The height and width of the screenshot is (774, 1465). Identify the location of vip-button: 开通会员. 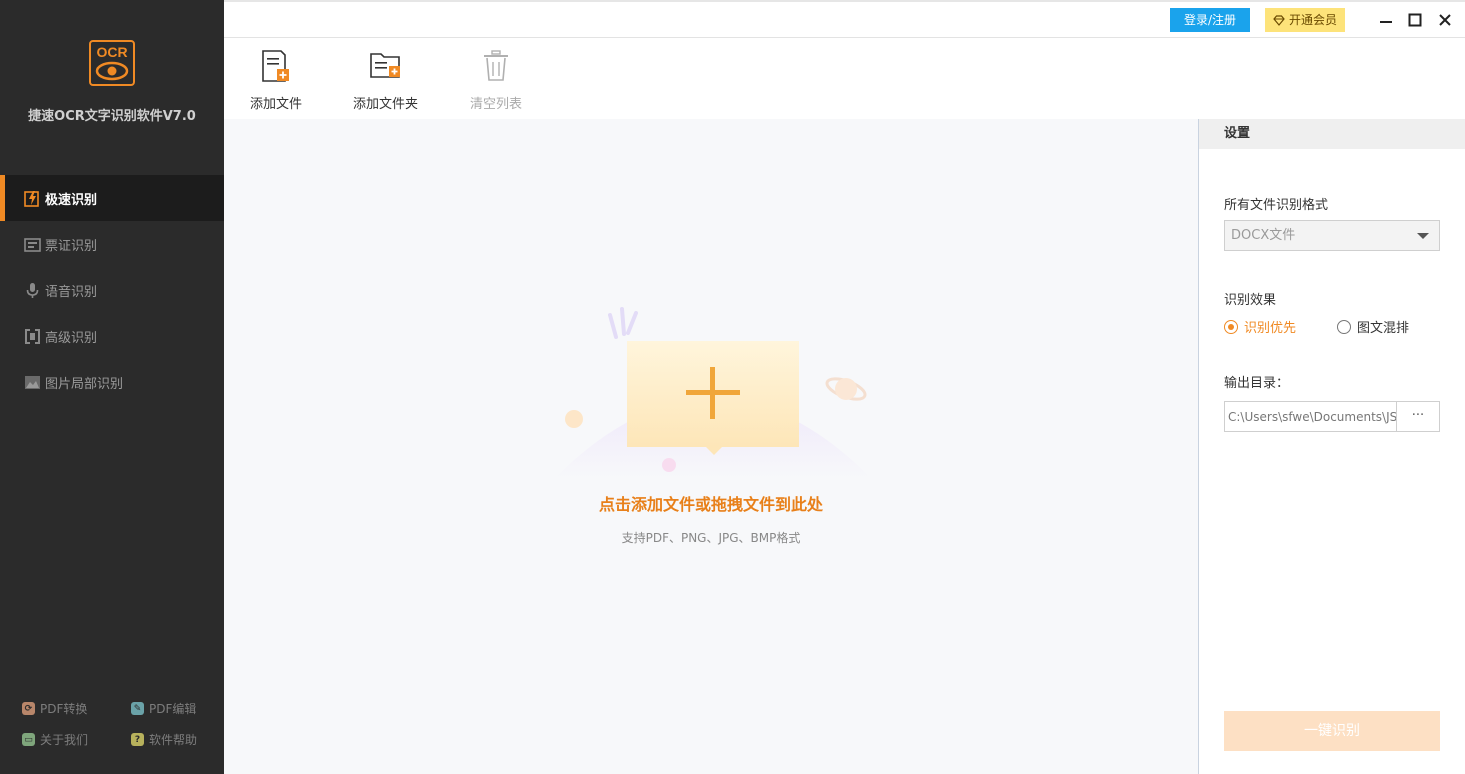
(1305, 20).